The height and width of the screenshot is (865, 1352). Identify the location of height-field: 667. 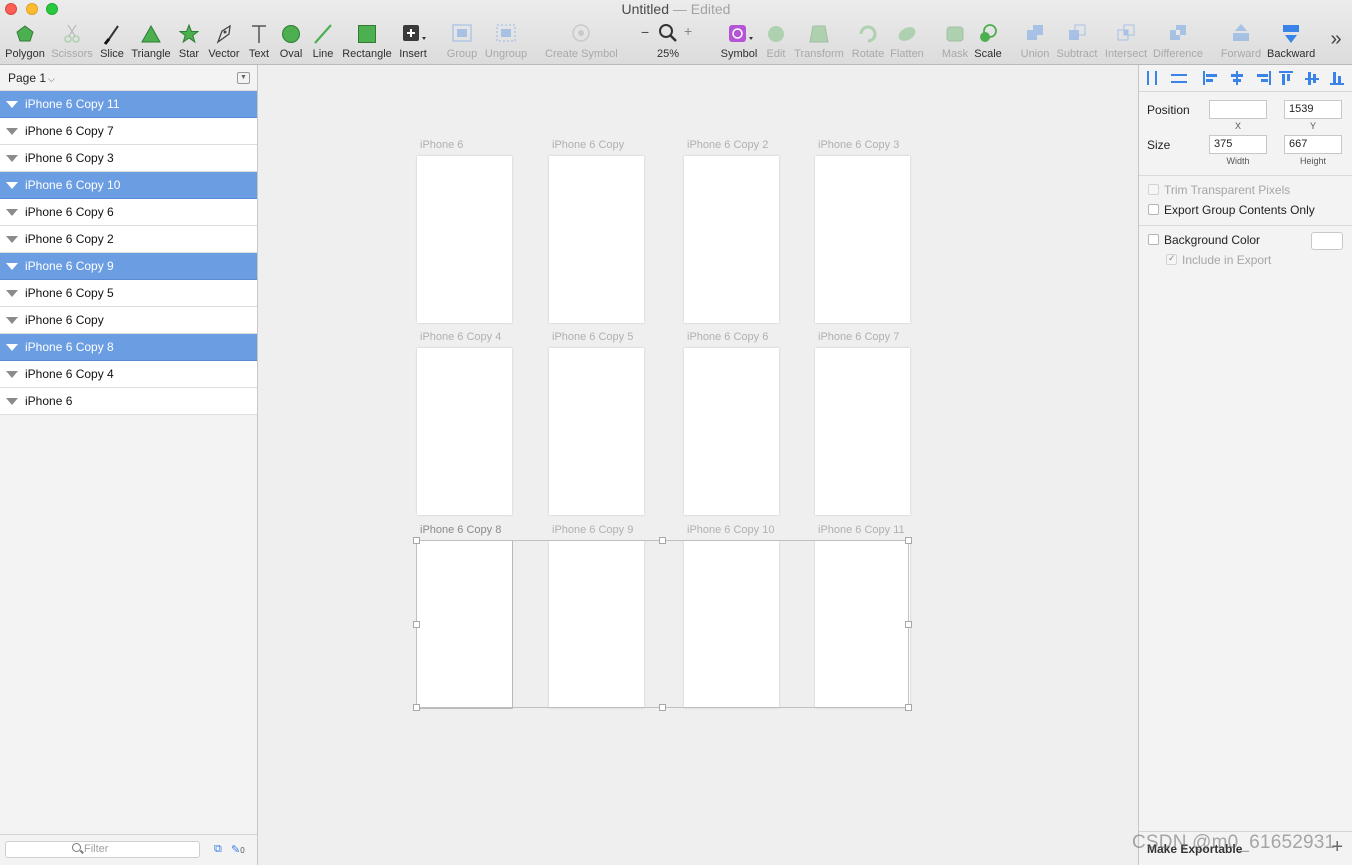
(1313, 144).